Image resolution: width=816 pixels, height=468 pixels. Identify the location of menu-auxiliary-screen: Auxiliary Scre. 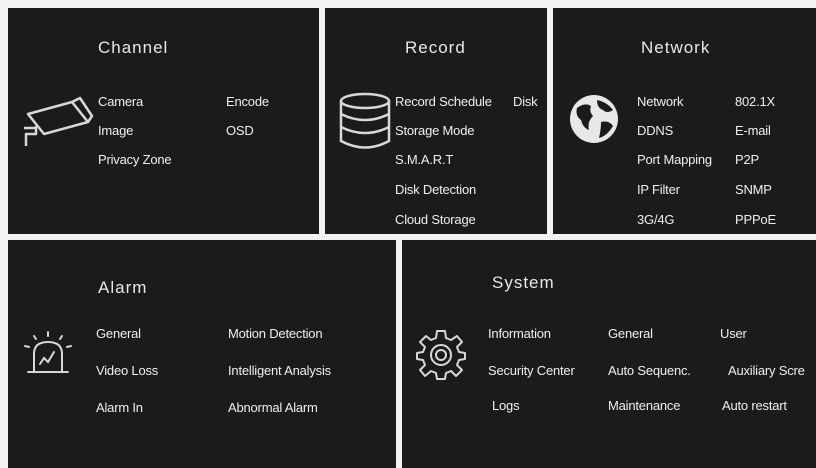
(766, 370).